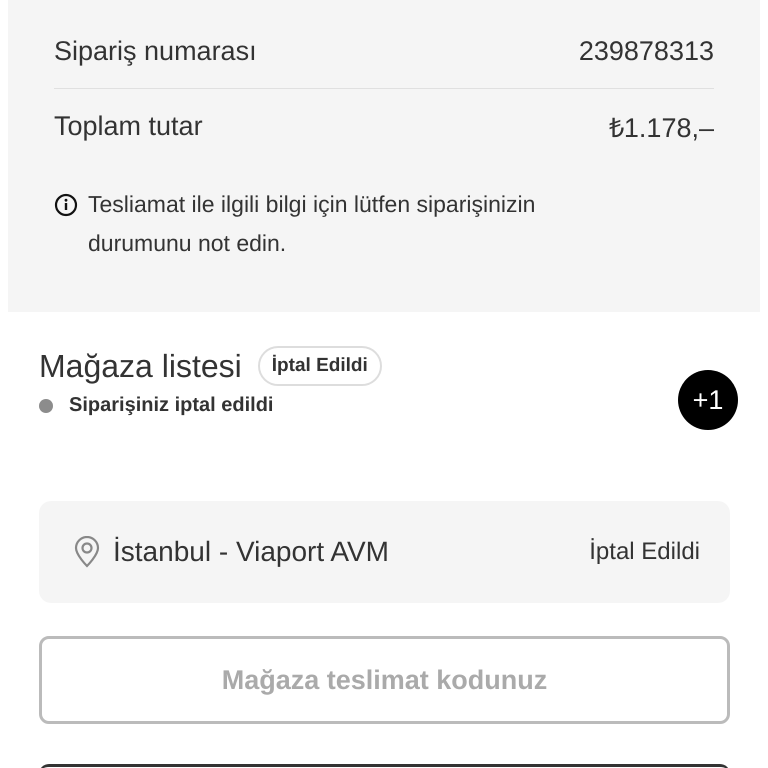  What do you see at coordinates (155, 51) in the screenshot?
I see `field-label: Sipariş numarası` at bounding box center [155, 51].